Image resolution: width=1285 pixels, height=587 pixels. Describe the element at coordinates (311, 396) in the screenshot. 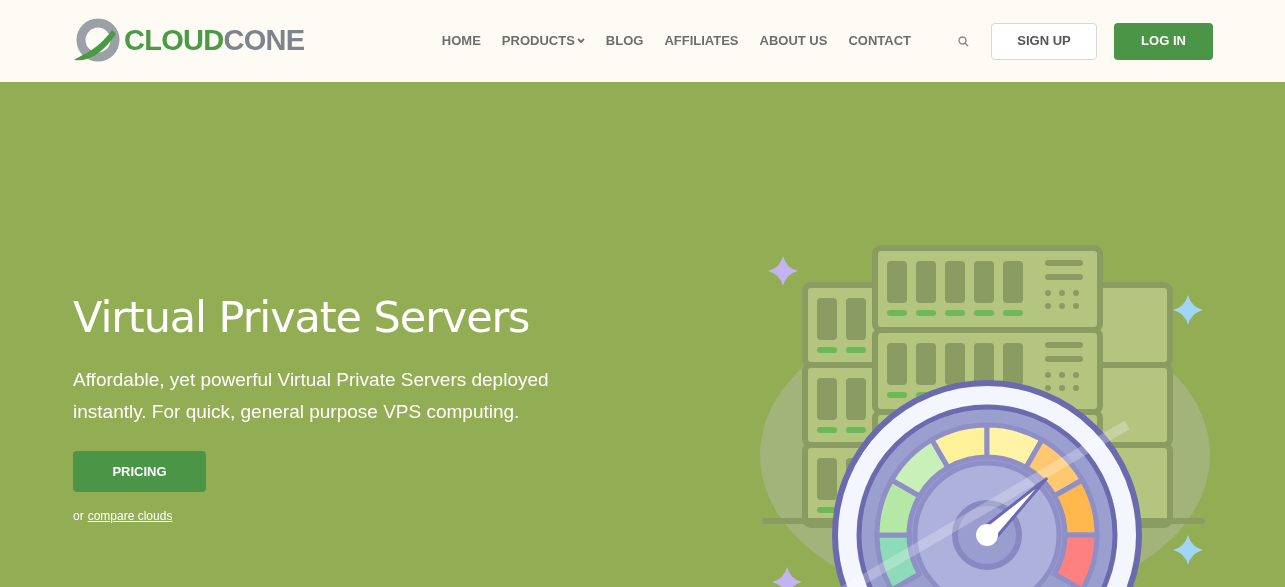

I see `hero-subtitle: Affordable, yet powerful Virtual Private Servers deployed instantly. For quick, general purpose VPS computing.` at that location.